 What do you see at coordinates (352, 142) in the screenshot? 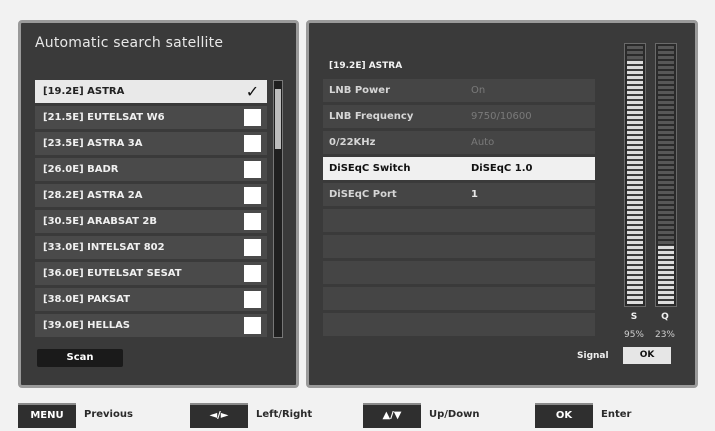
I see `param-label: 0/22KHz` at bounding box center [352, 142].